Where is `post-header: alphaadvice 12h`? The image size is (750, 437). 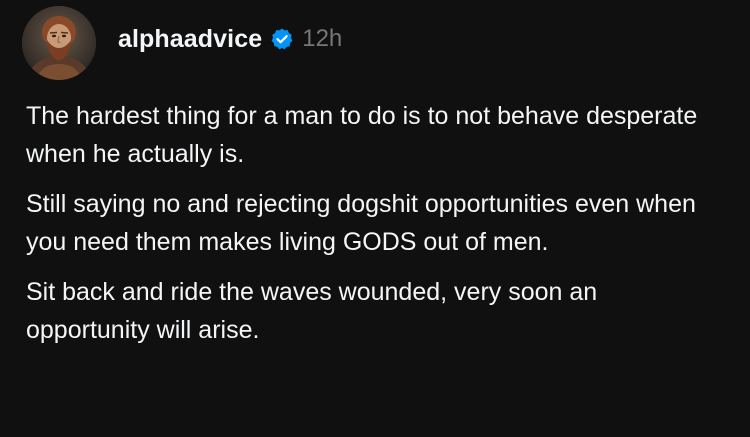 post-header: alphaadvice 12h is located at coordinates (182, 43).